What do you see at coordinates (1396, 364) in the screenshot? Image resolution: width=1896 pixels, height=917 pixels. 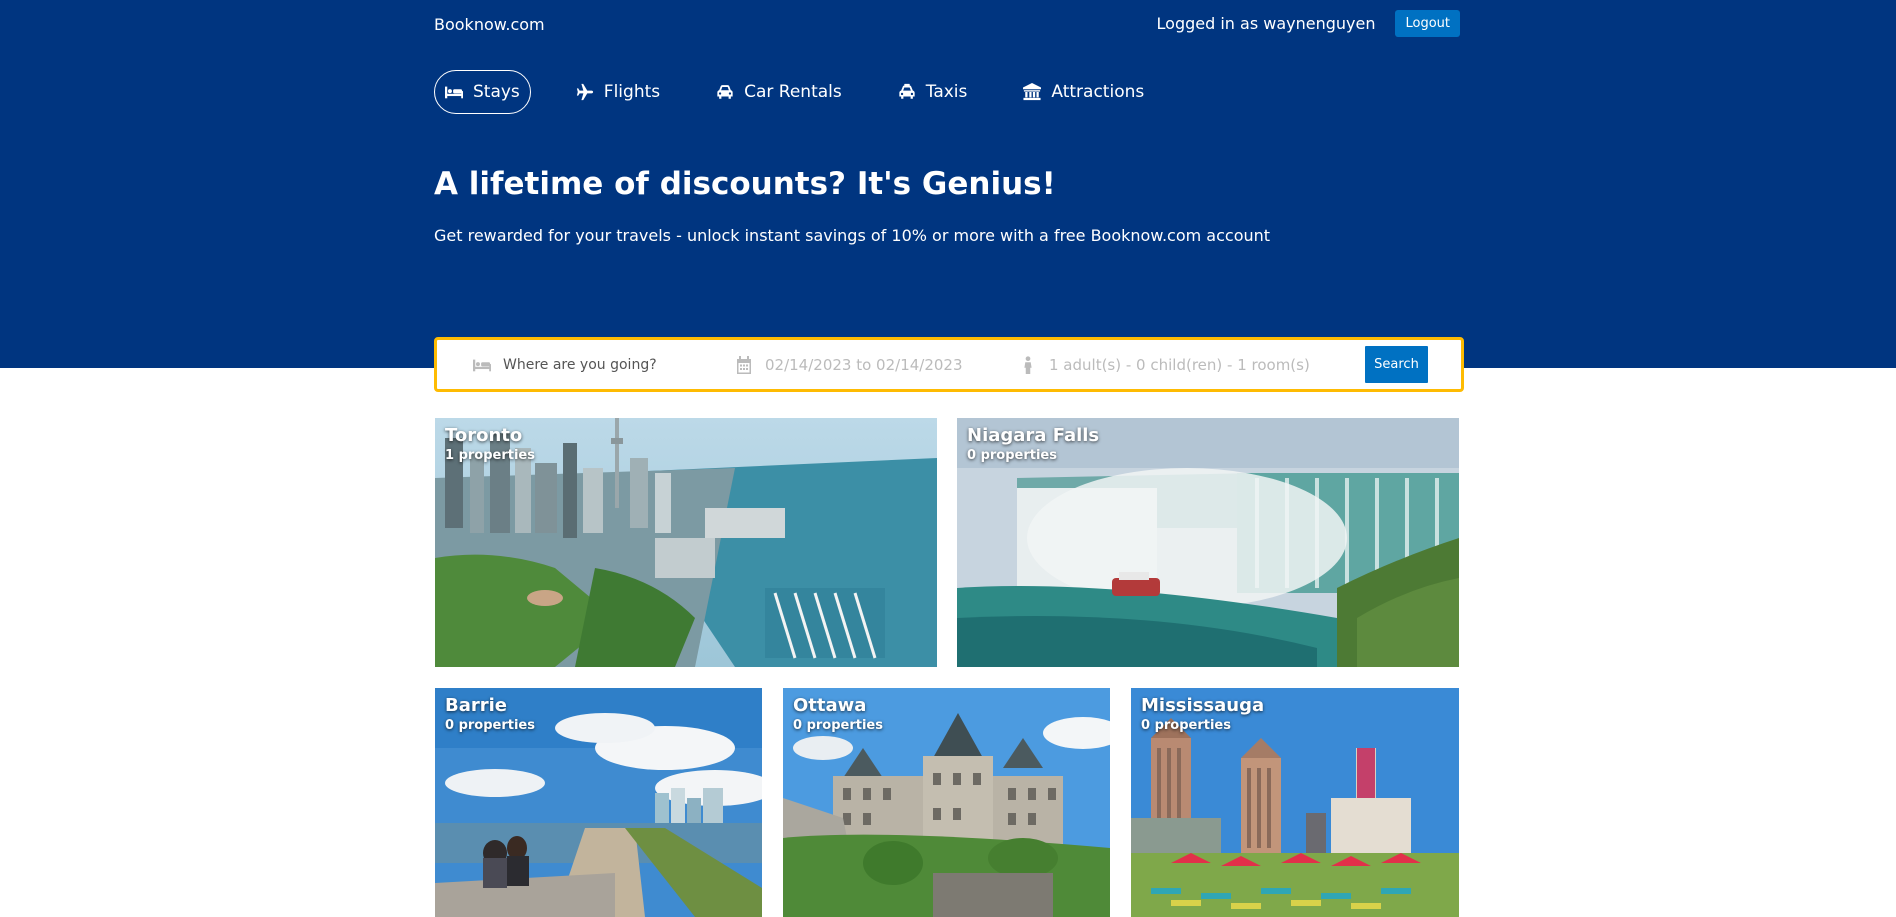 I see `search-button: Search` at bounding box center [1396, 364].